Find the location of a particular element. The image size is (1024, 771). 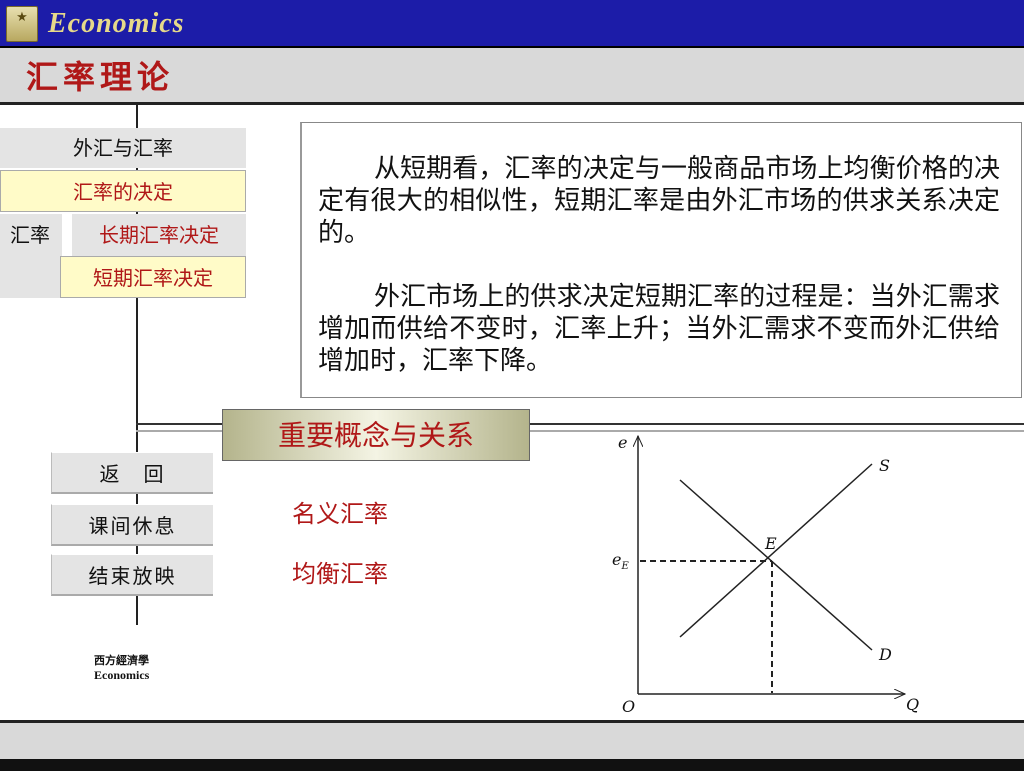

demand-curve is located at coordinates (776, 565).